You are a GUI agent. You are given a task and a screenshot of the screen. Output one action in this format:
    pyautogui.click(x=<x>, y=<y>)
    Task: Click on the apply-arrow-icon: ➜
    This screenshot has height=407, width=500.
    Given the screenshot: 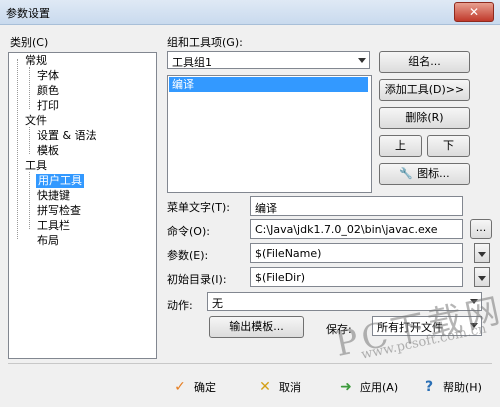 What is the action you would take?
    pyautogui.click(x=346, y=387)
    